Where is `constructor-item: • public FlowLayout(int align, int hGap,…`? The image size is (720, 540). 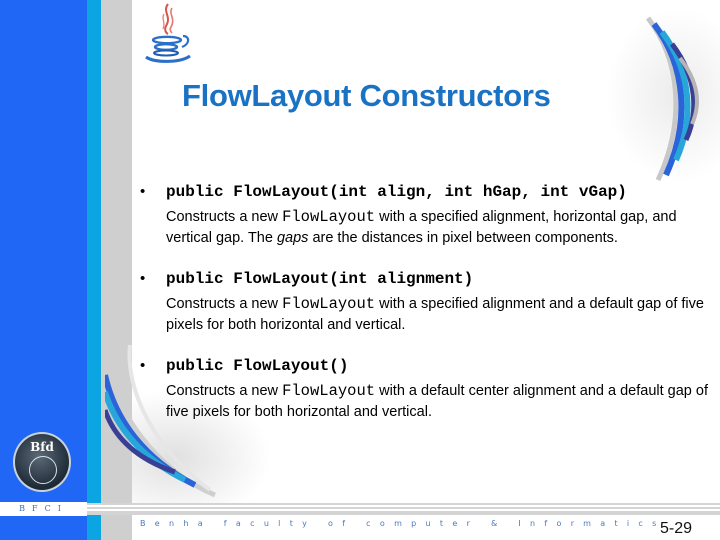
constructor-item: • public FlowLayout(int align, int hGap,… is located at coordinates (427, 215).